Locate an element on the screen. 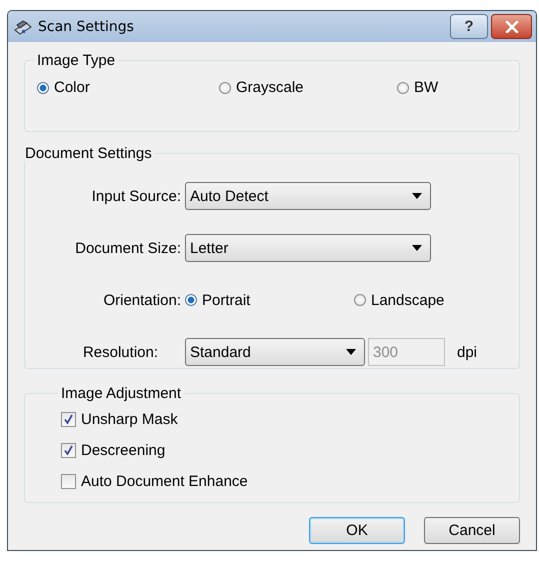  radio-option: Grayscale is located at coordinates (308, 87).